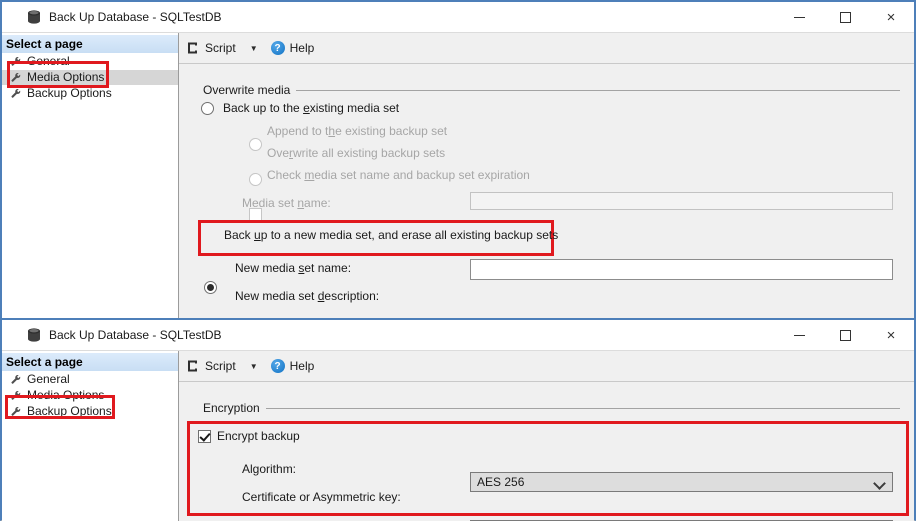 The height and width of the screenshot is (530, 917). I want to click on radio-overwrite-backup-sets, so click(255, 179).